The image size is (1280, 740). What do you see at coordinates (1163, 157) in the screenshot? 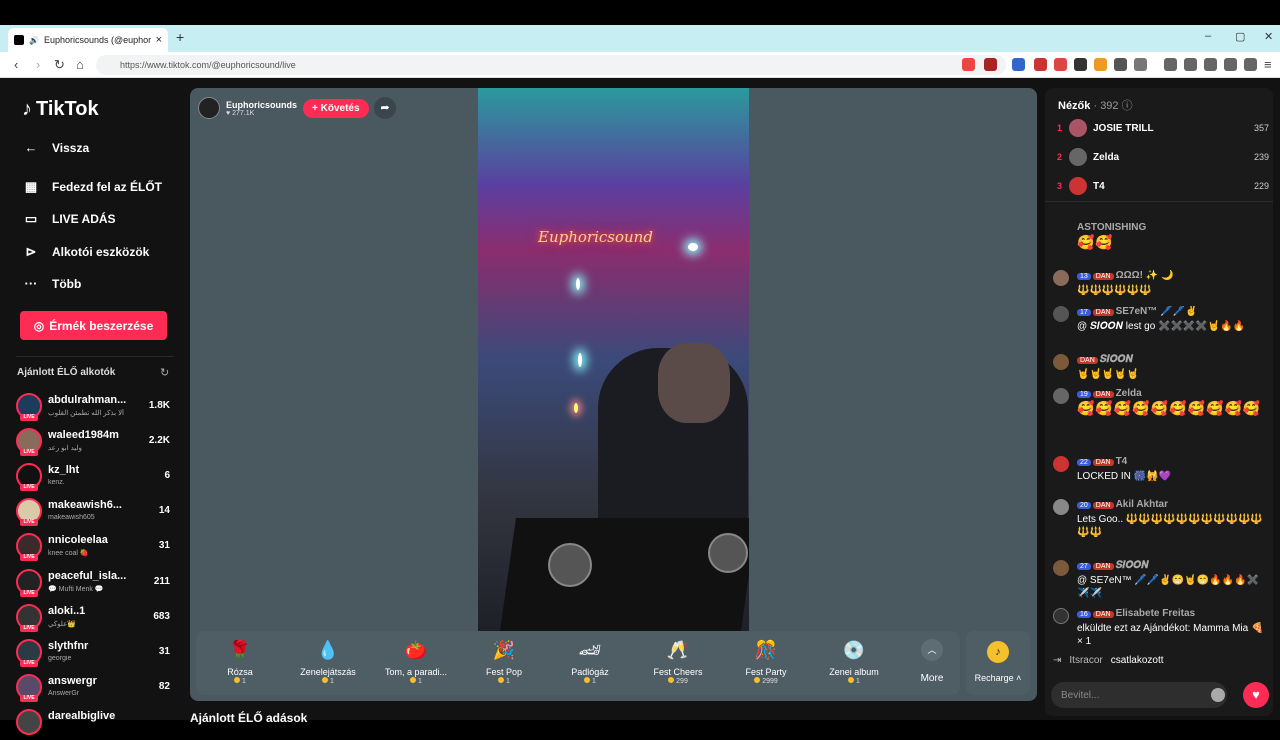
I see `top-viewer-row: 2 Zelda 239` at bounding box center [1163, 157].